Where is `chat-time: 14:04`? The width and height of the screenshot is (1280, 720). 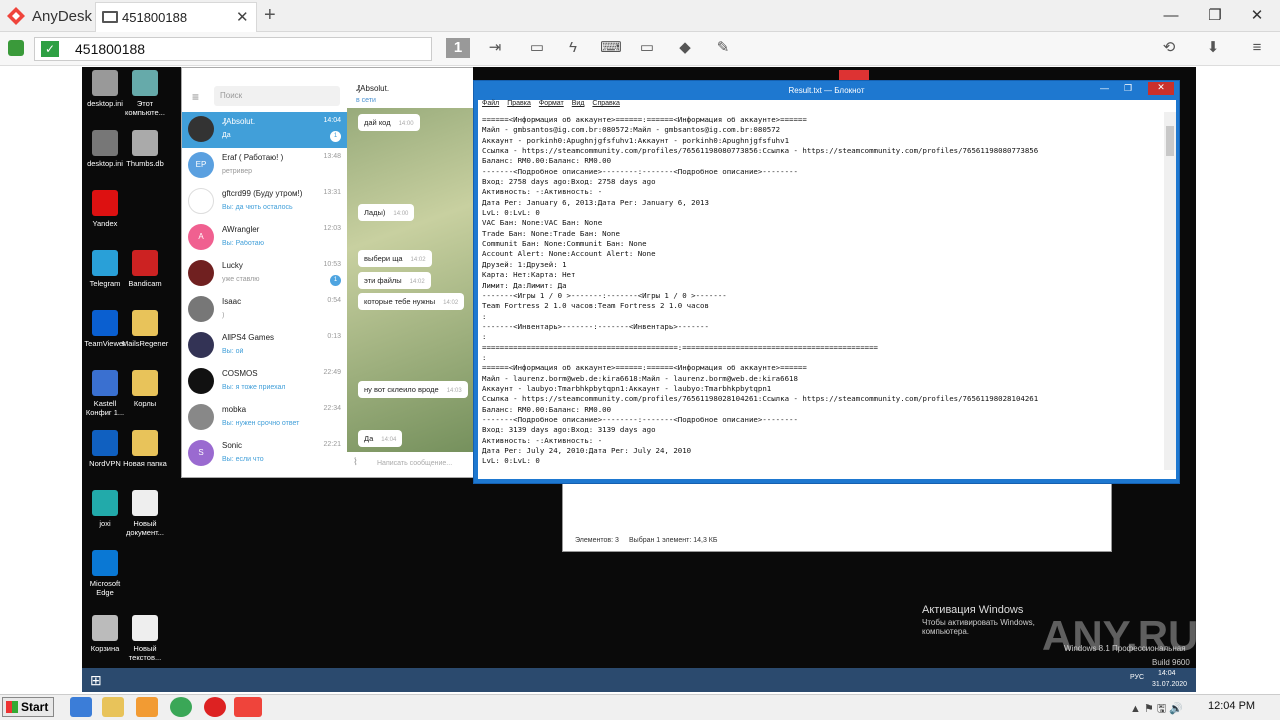 chat-time: 14:04 is located at coordinates (332, 120).